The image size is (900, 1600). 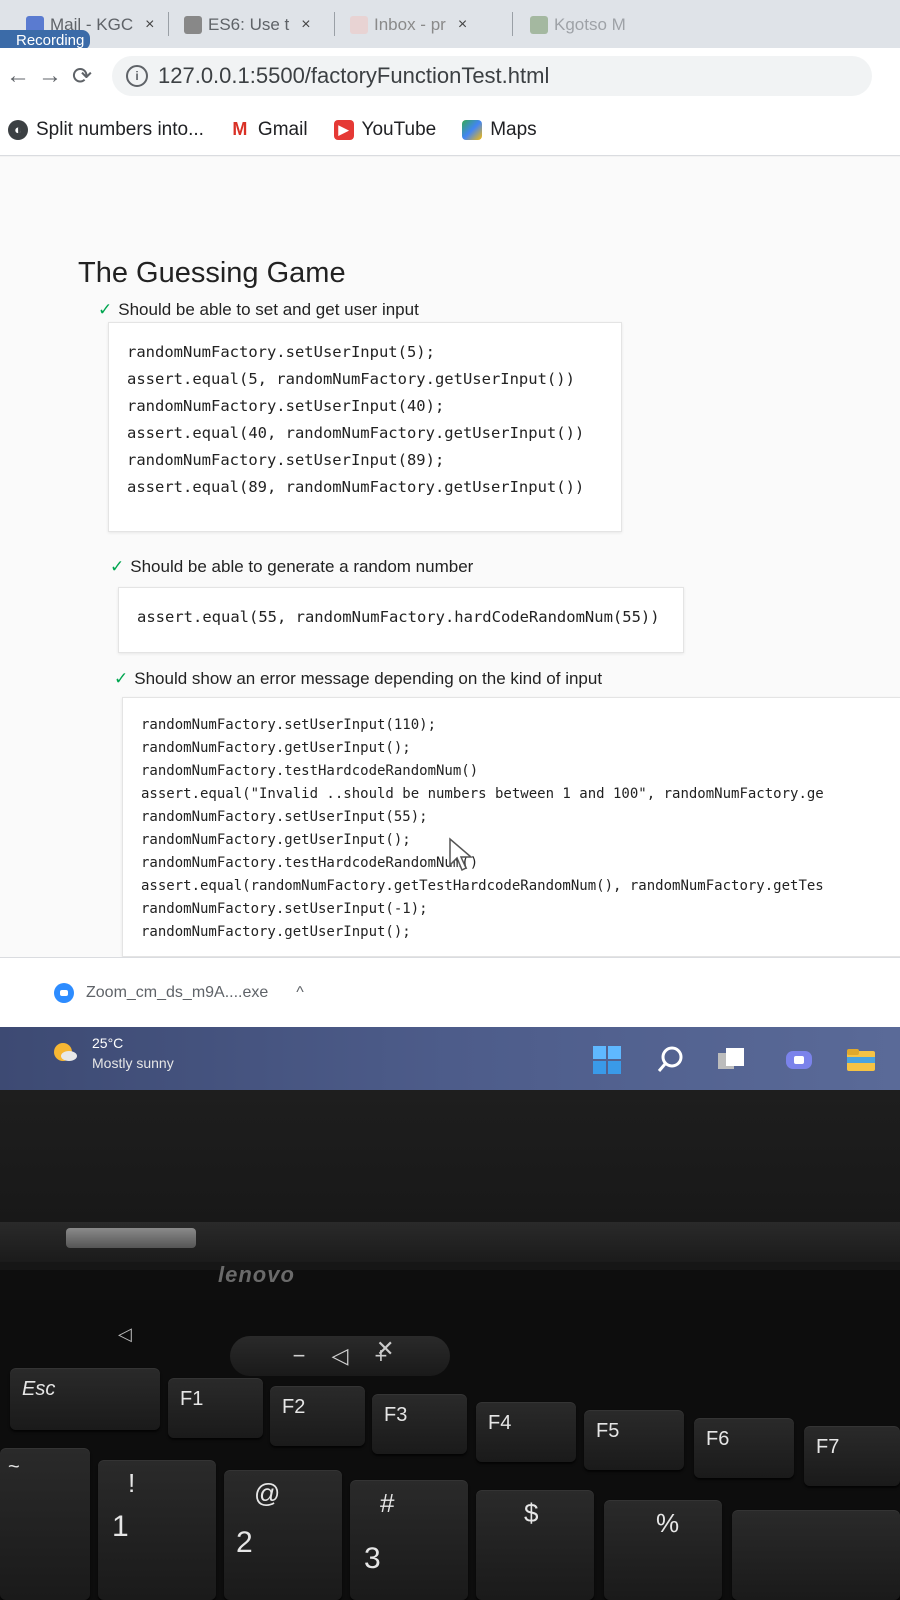 What do you see at coordinates (461, 854) in the screenshot?
I see `mouse-pointer-icon` at bounding box center [461, 854].